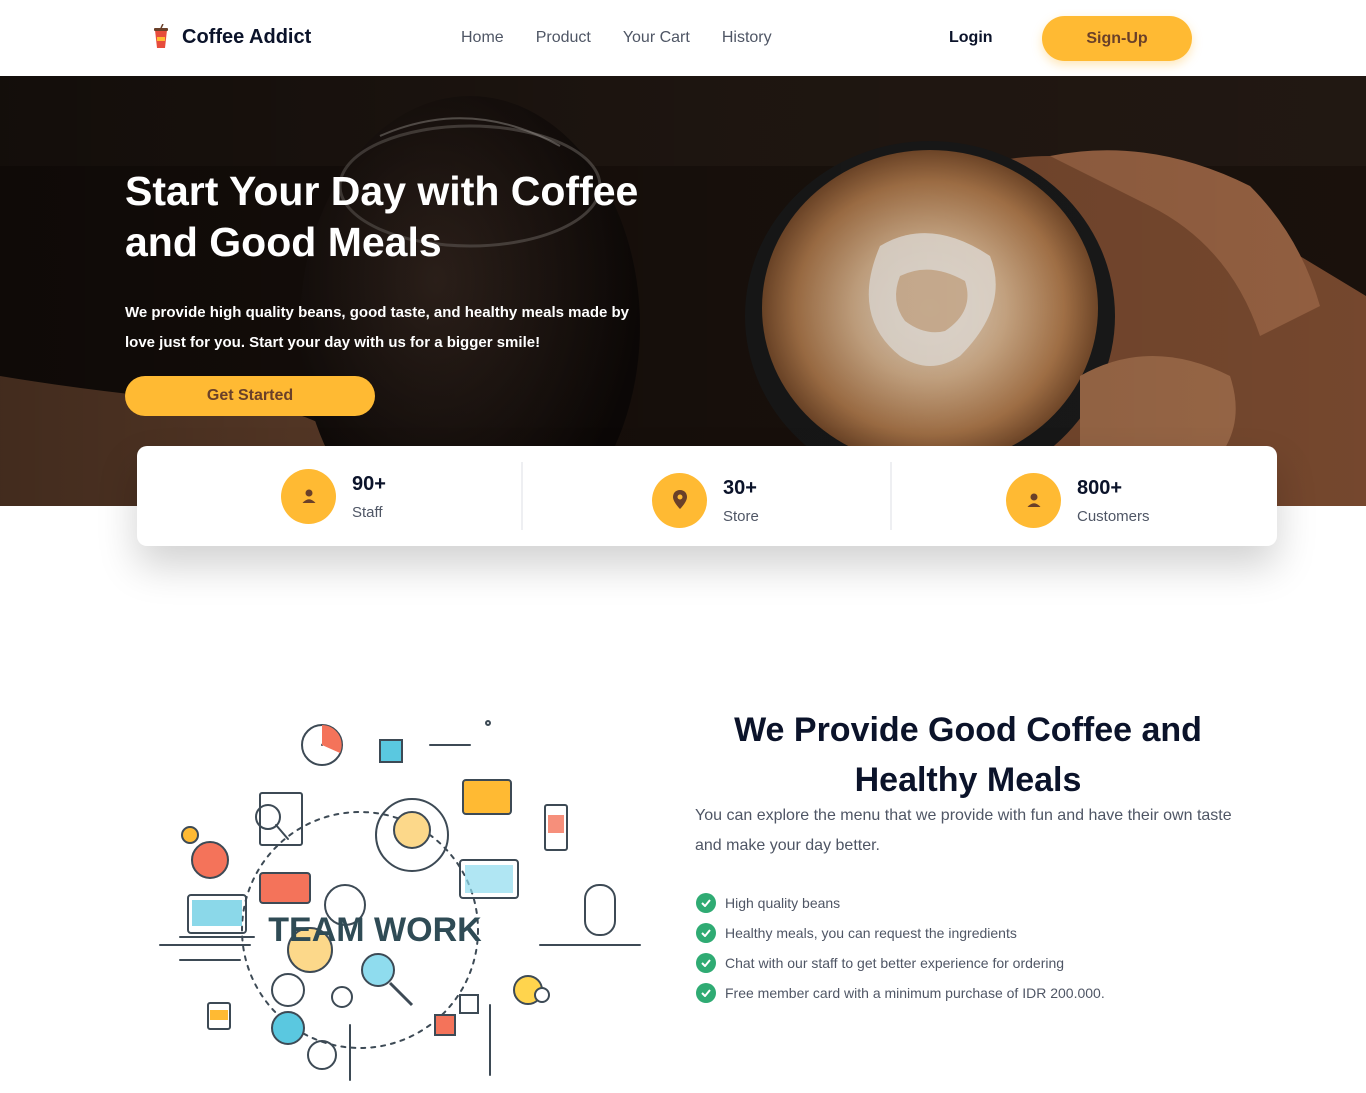 This screenshot has height=1093, width=1366. I want to click on nav-link-home: Home, so click(482, 38).